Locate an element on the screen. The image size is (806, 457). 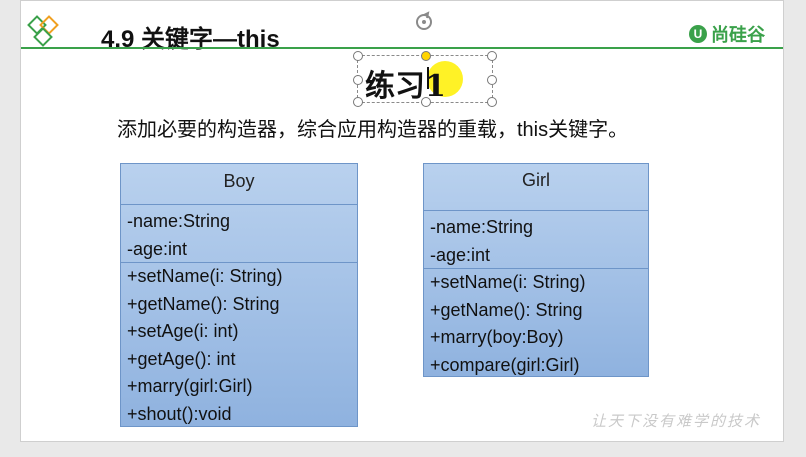
brand-name: 尚硅谷 is located at coordinates (738, 35).